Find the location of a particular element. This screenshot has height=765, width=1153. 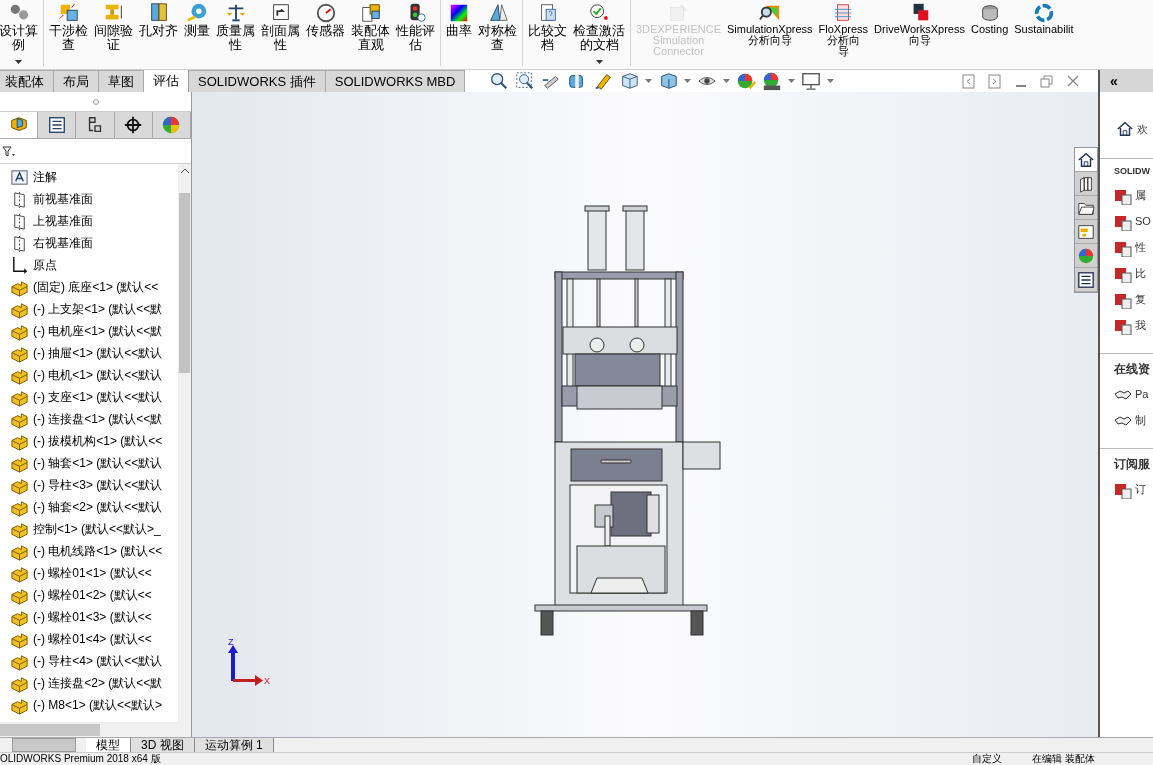

color-ball-pencil-icon is located at coordinates (746, 81).